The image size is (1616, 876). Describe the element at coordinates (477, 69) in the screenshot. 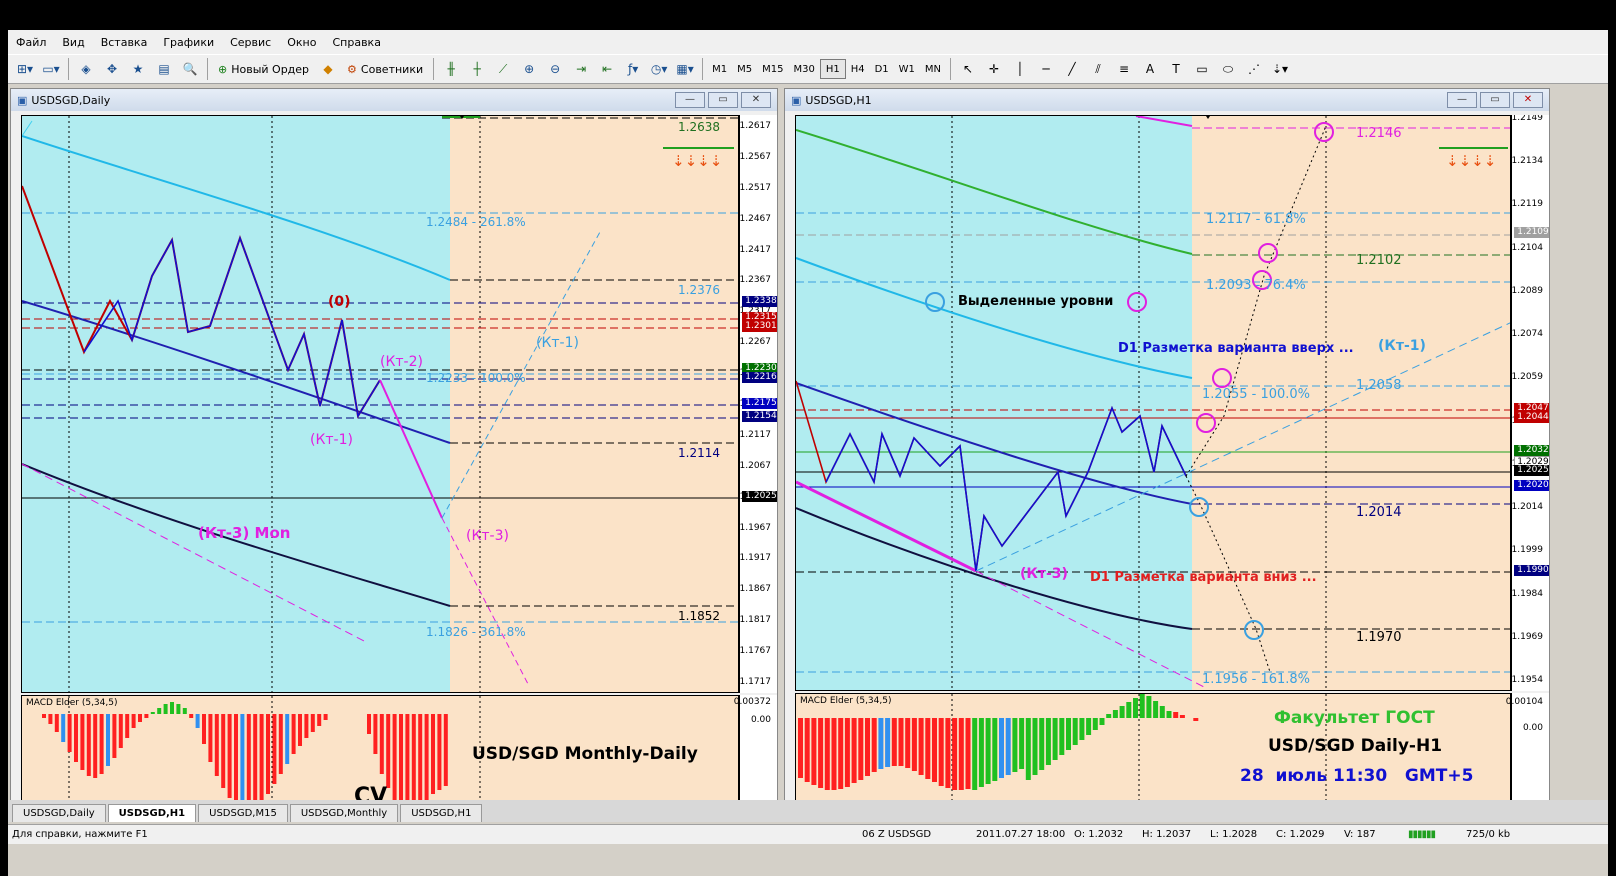

I see `candle-chart-icon: ┼` at that location.